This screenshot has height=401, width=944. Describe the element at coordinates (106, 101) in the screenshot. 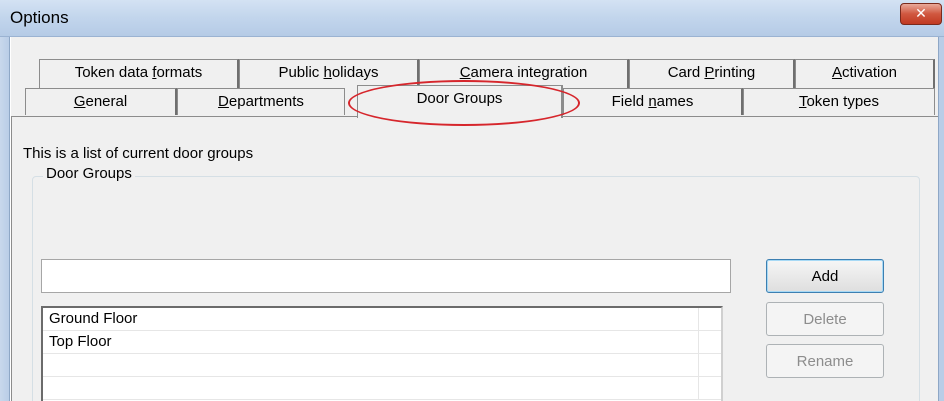

I see `tab-label: eneral` at that location.